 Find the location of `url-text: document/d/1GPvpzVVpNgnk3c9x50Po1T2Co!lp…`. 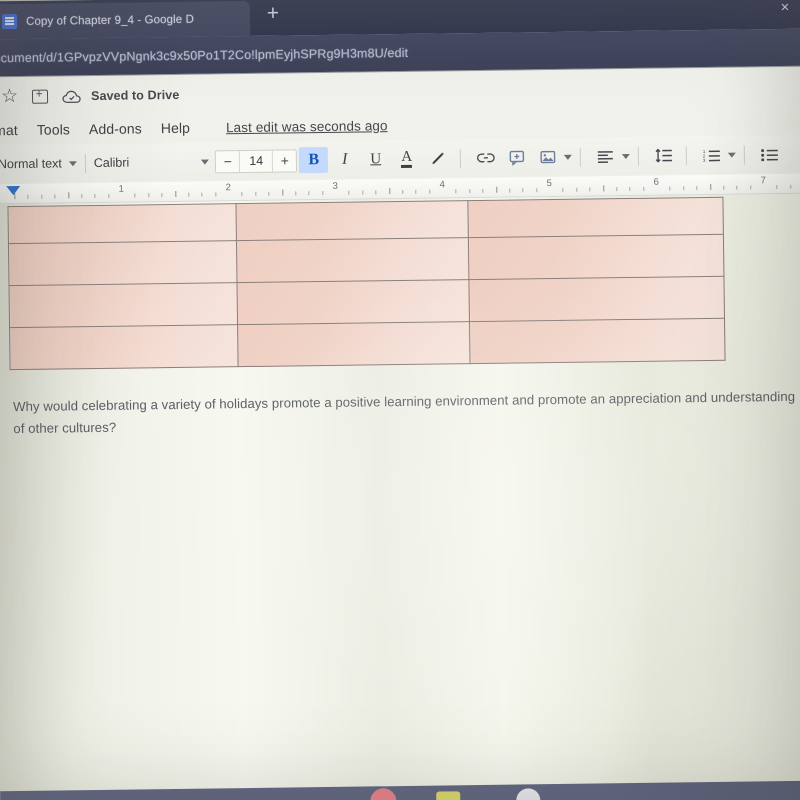

url-text: document/d/1GPvpzVVpNgnk3c9x50Po1T2Co!lp… is located at coordinates (204, 55).